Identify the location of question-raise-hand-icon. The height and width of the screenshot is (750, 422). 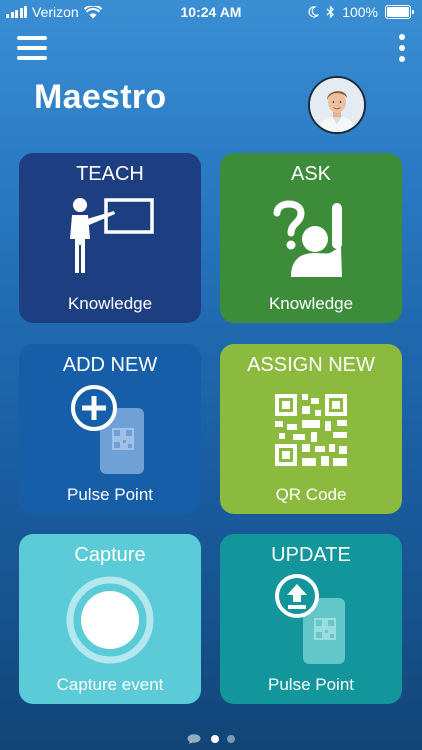
(311, 239).